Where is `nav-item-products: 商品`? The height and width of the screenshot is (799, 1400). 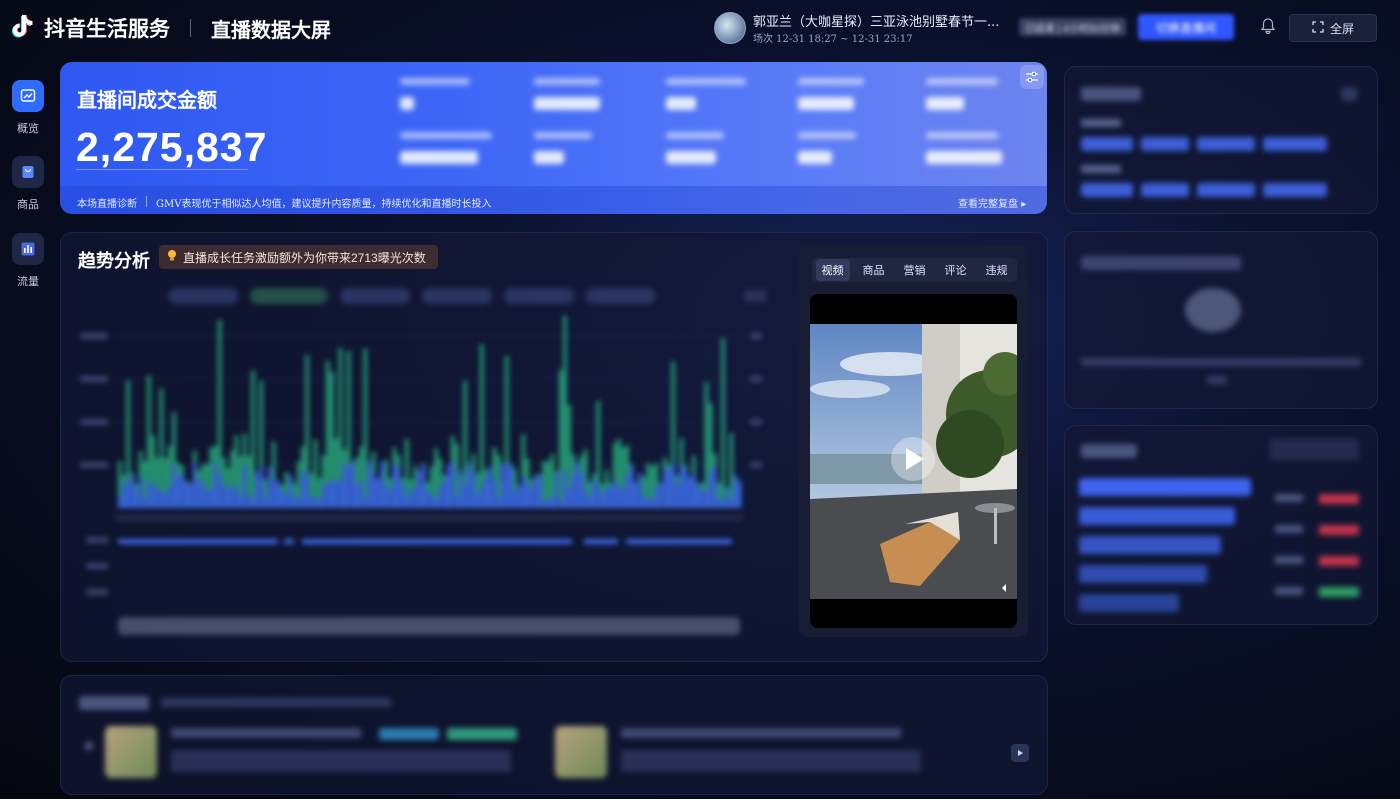 nav-item-products: 商品 is located at coordinates (28, 184).